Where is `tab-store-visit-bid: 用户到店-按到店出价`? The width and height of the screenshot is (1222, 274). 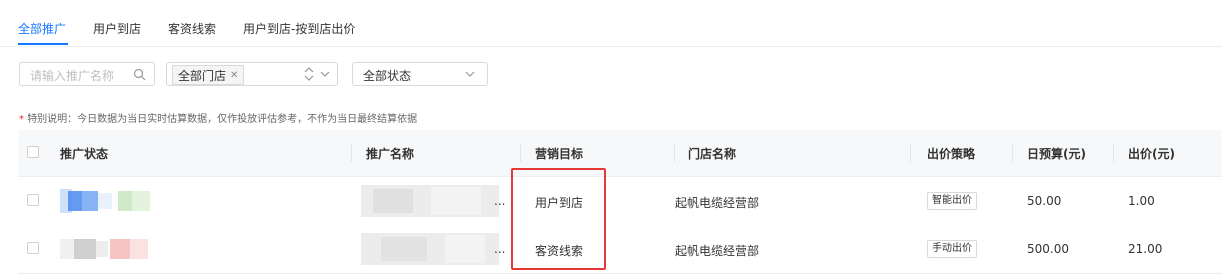
tab-store-visit-bid: 用户到店-按到店出价 is located at coordinates (299, 28).